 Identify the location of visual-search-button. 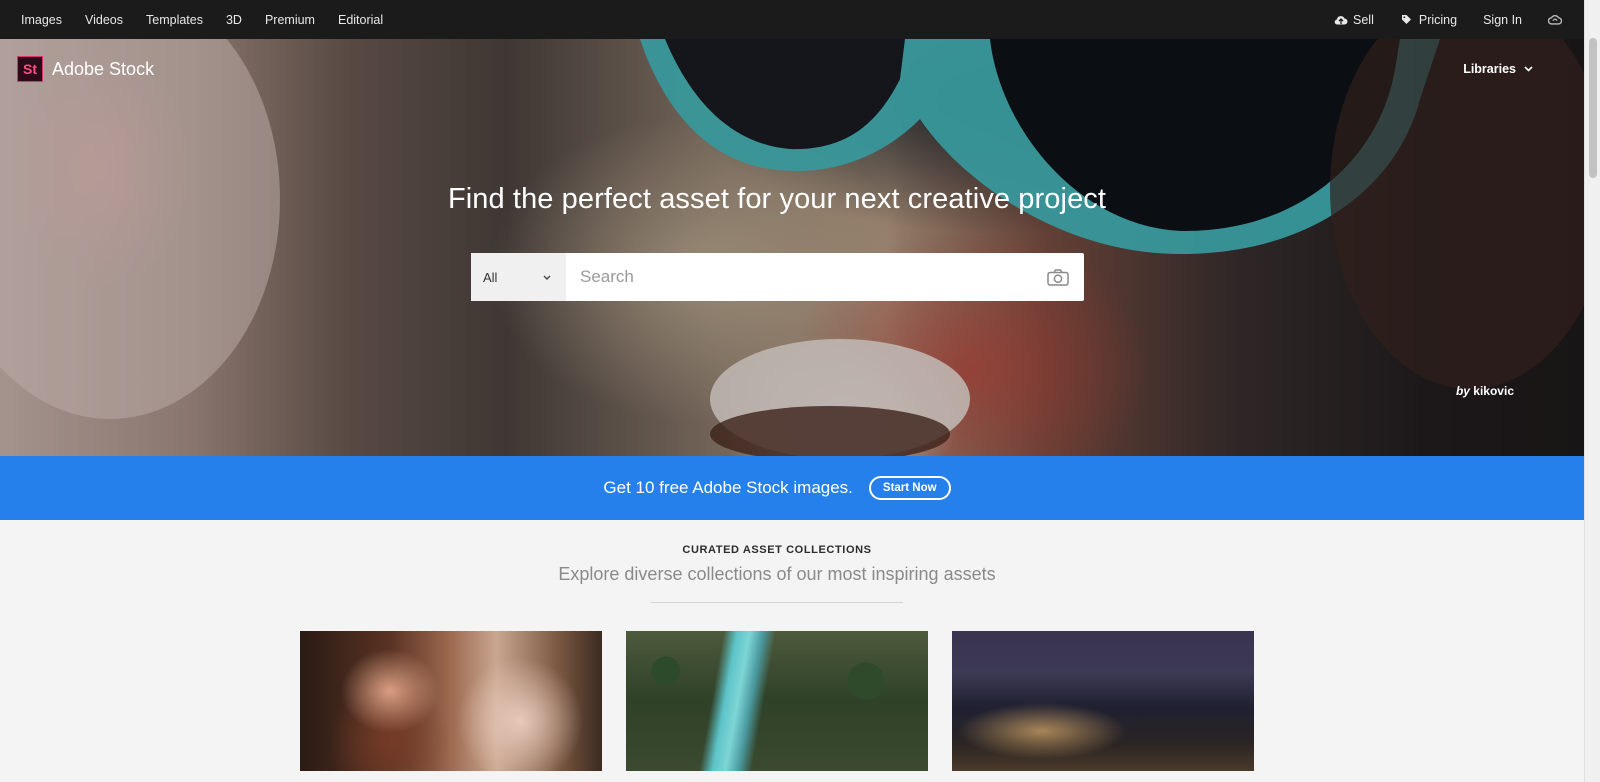
(1058, 277).